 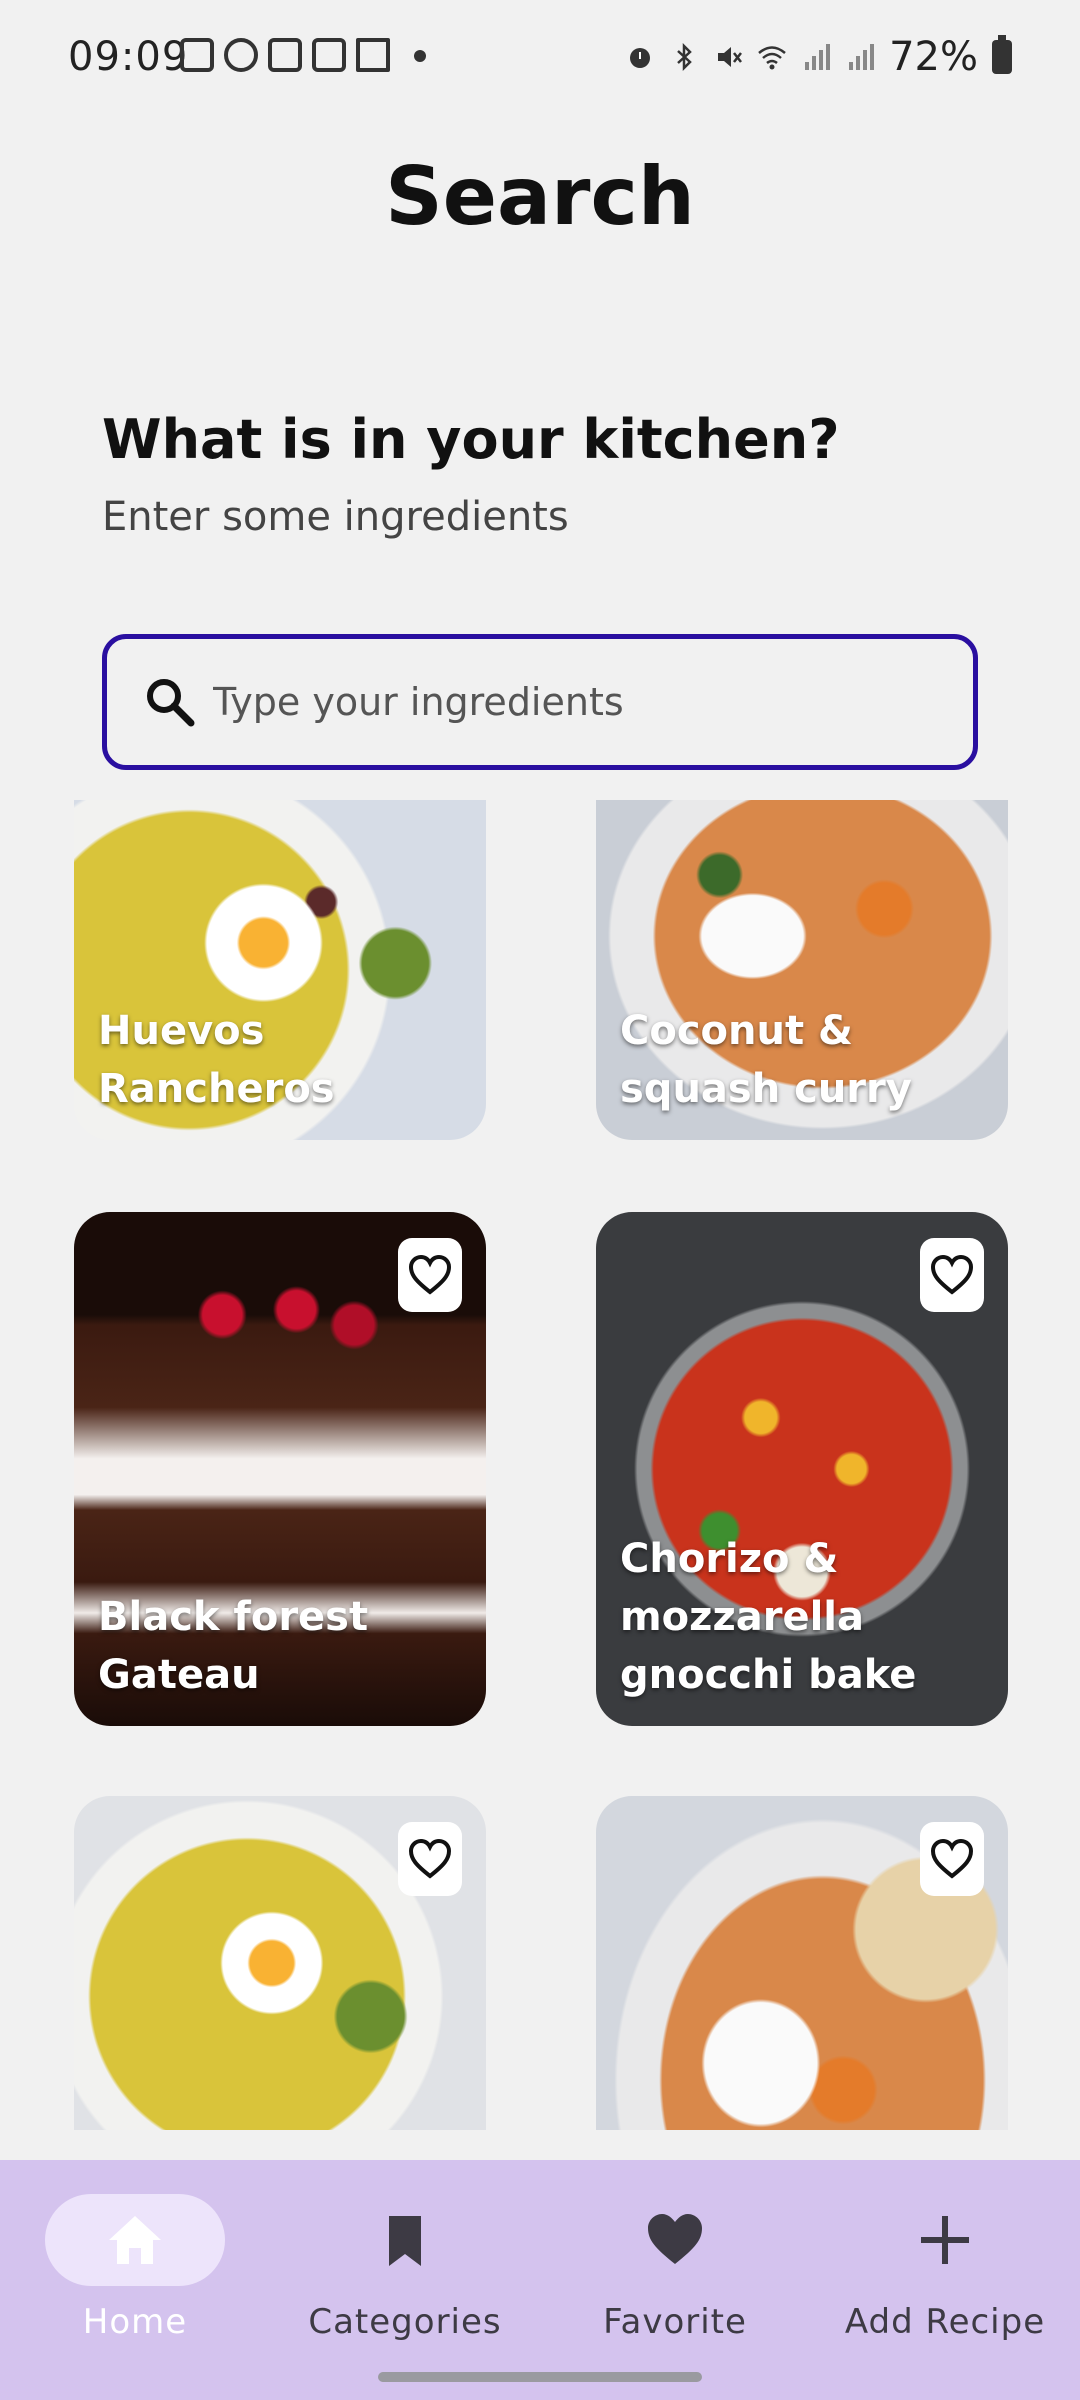 What do you see at coordinates (802, 970) in the screenshot?
I see `recipe-card: Coconut & squash curry` at bounding box center [802, 970].